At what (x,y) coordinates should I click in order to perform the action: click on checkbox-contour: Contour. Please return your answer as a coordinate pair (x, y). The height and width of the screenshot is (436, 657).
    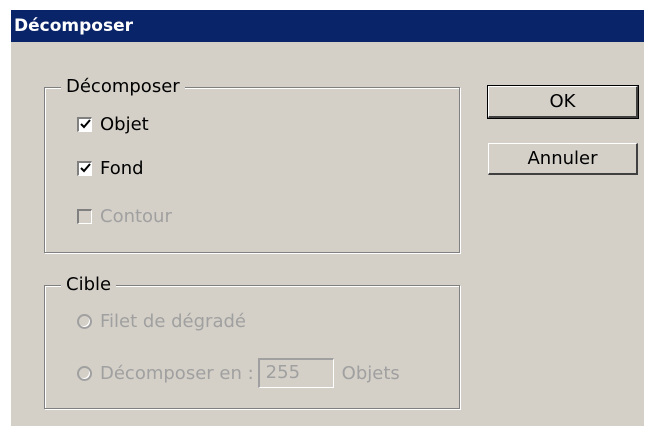
    Looking at the image, I should click on (124, 216).